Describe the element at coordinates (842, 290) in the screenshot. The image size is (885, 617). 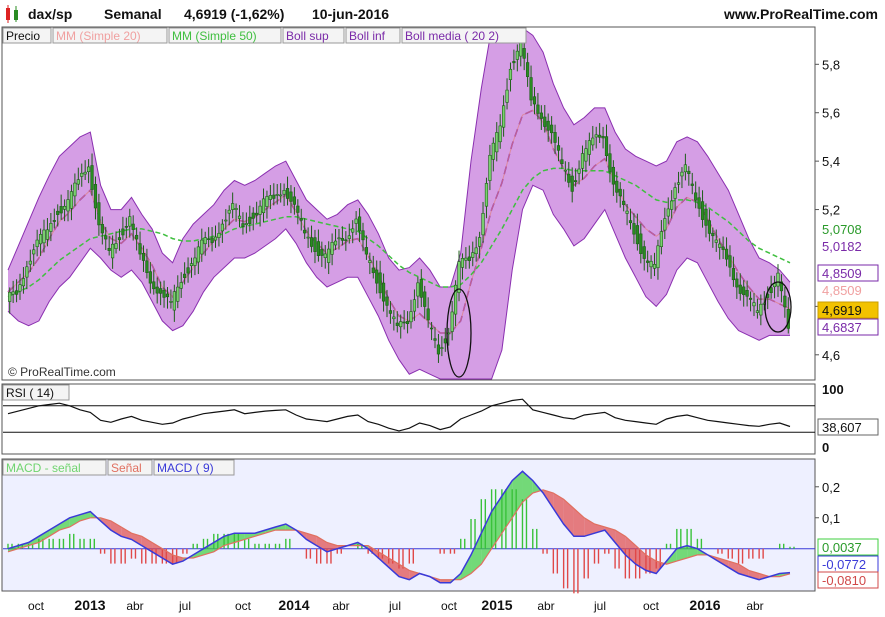
I see `tag-sma20-text: 4,8509` at that location.